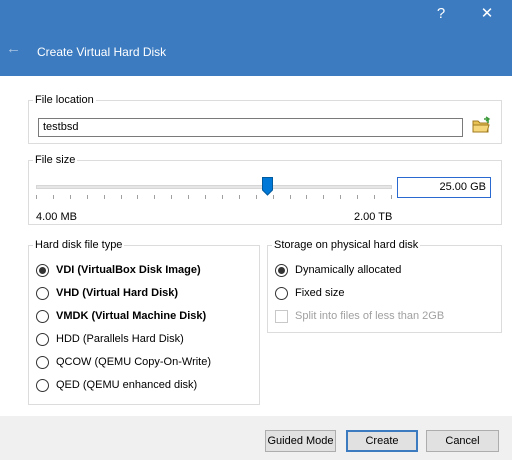  What do you see at coordinates (300, 441) in the screenshot?
I see `guided-mode-button: Guided Mode` at bounding box center [300, 441].